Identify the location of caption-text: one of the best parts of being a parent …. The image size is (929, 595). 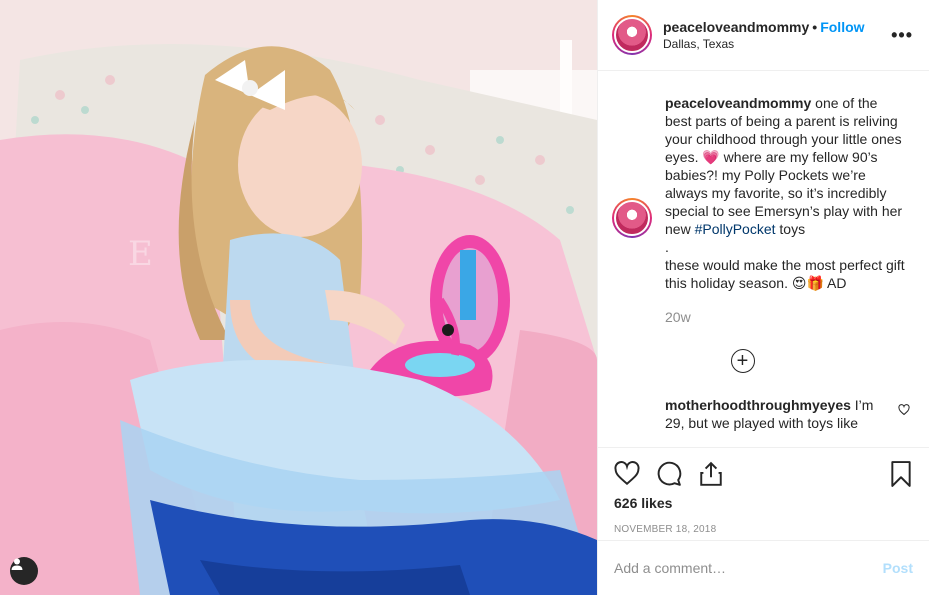
(784, 166).